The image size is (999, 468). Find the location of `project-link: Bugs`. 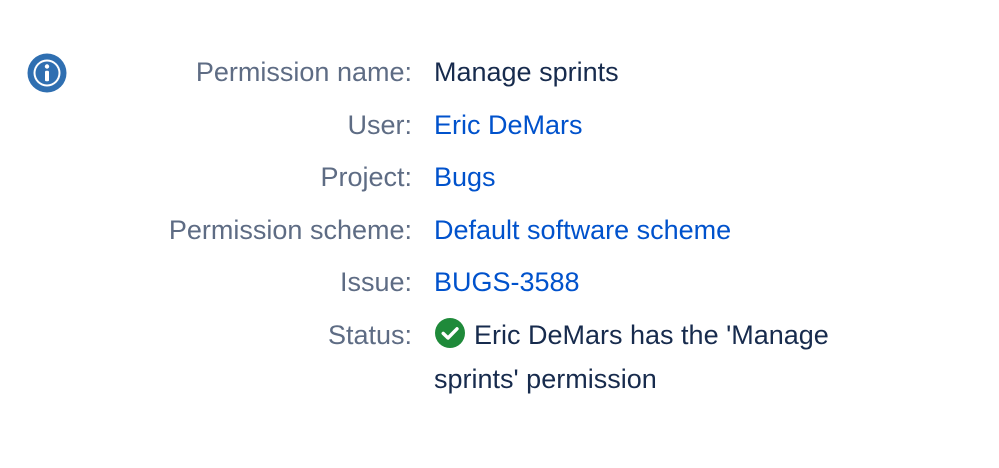

project-link: Bugs is located at coordinates (465, 177).